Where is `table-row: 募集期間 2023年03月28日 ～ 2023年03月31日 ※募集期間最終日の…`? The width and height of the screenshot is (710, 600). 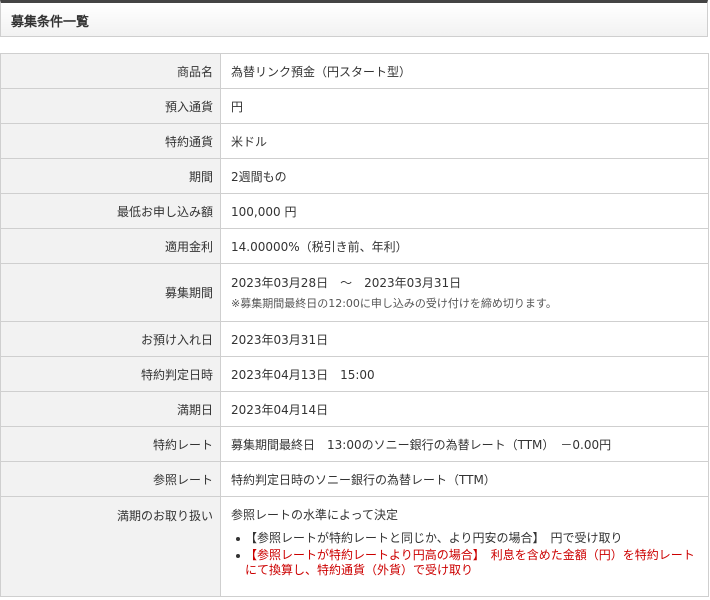
table-row: 募集期間 2023年03月28日 ～ 2023年03月31日 ※募集期間最終日の… is located at coordinates (354, 292).